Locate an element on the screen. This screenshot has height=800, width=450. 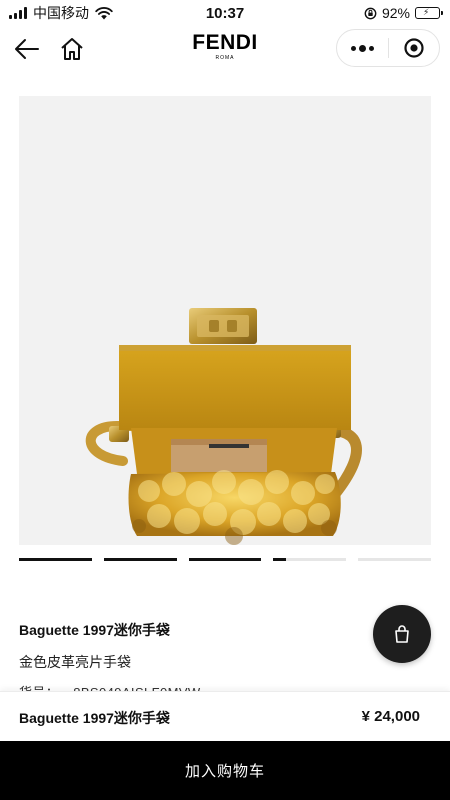
signal-icon is located at coordinates (18, 13).